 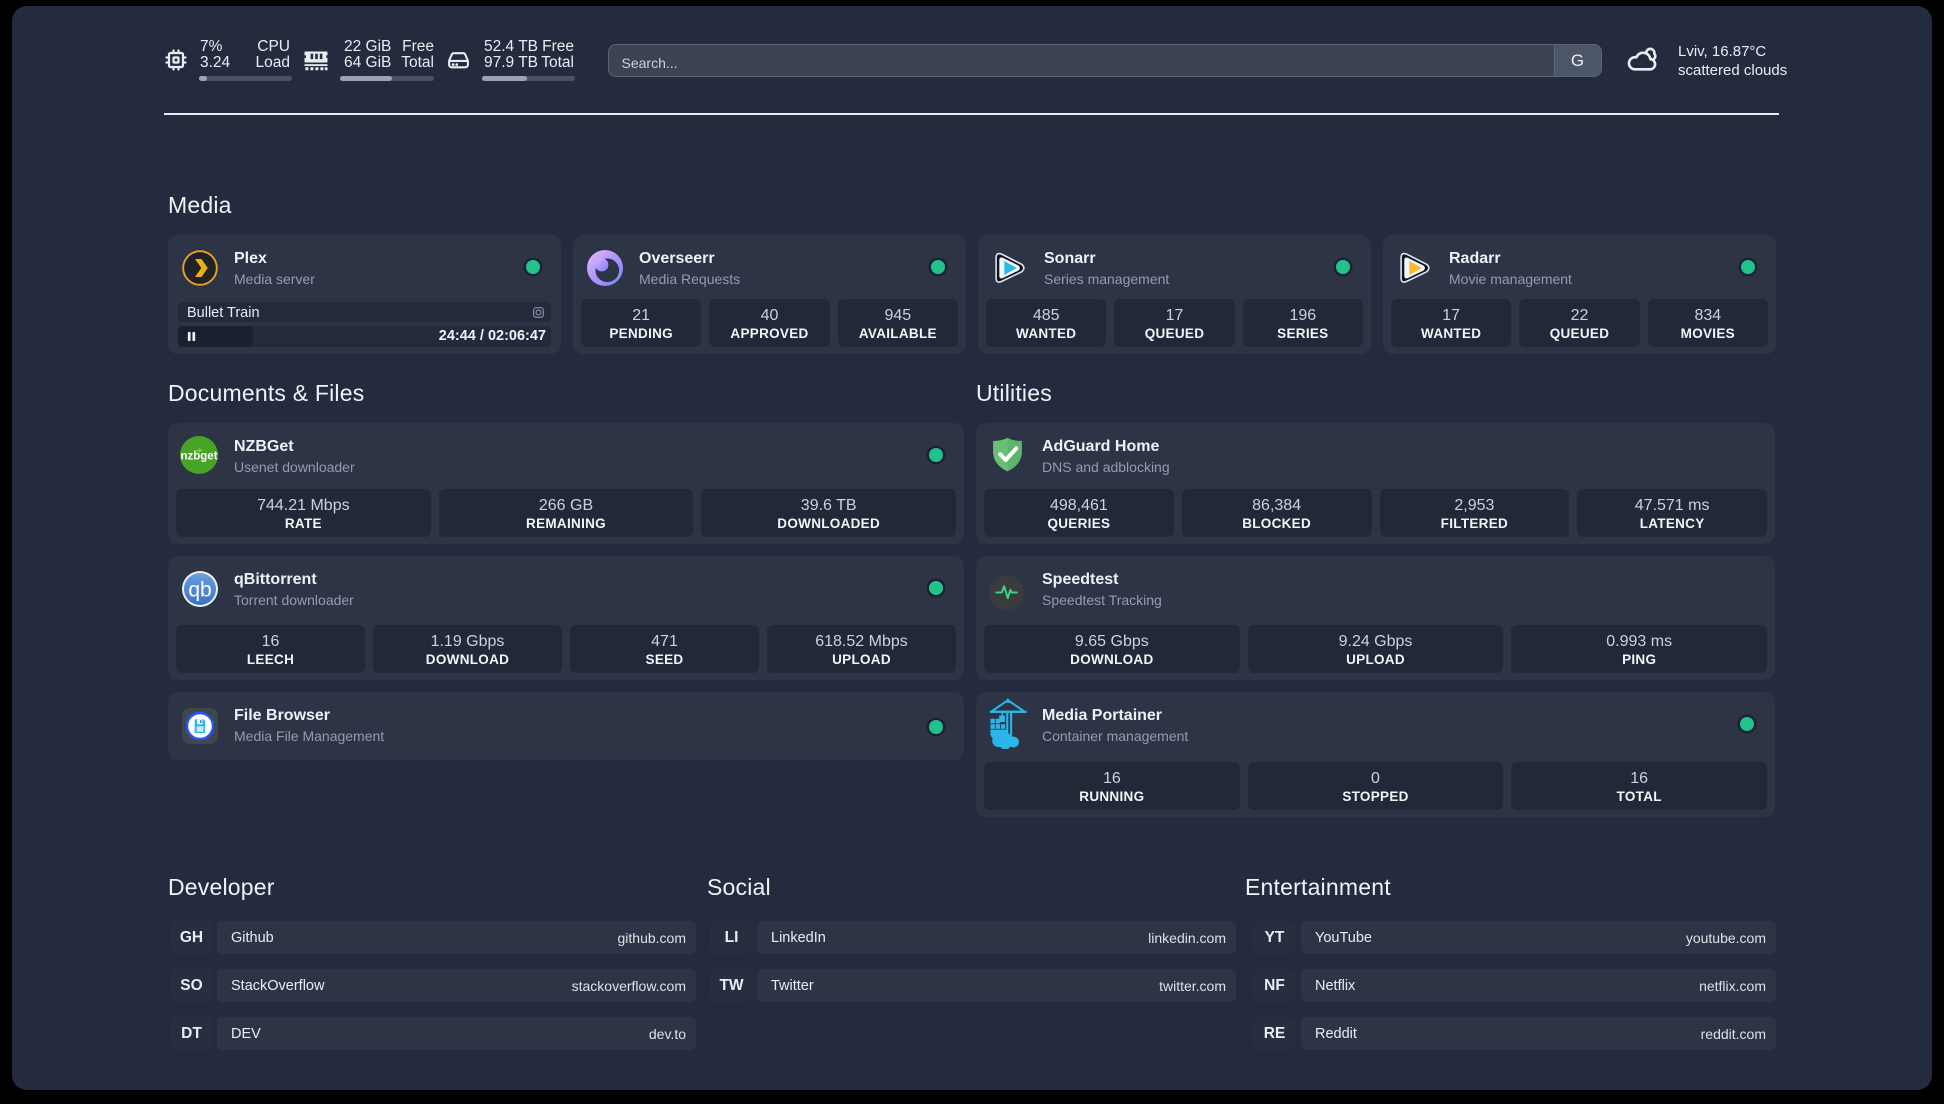 I want to click on svg-text: nzbget, so click(x=198, y=457).